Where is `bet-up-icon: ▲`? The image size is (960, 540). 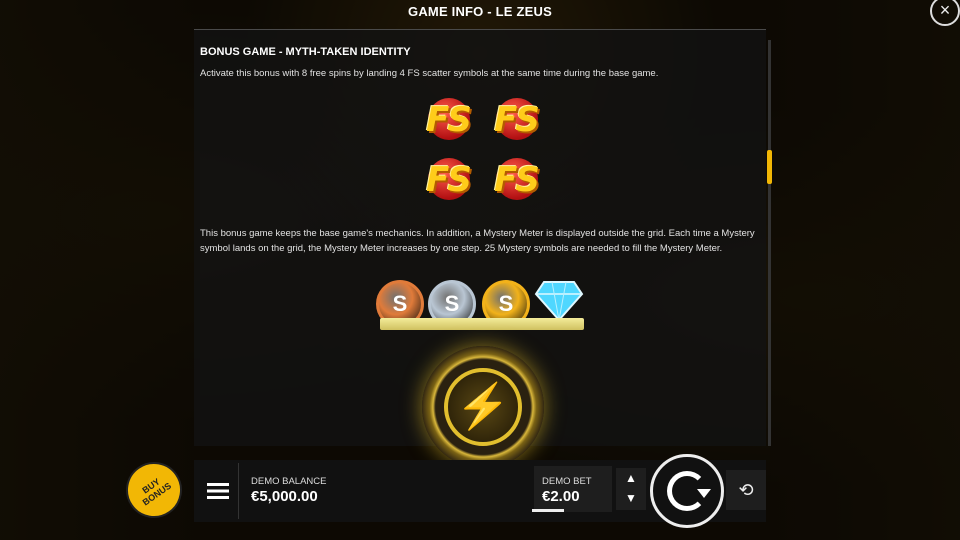 bet-up-icon: ▲ is located at coordinates (631, 478).